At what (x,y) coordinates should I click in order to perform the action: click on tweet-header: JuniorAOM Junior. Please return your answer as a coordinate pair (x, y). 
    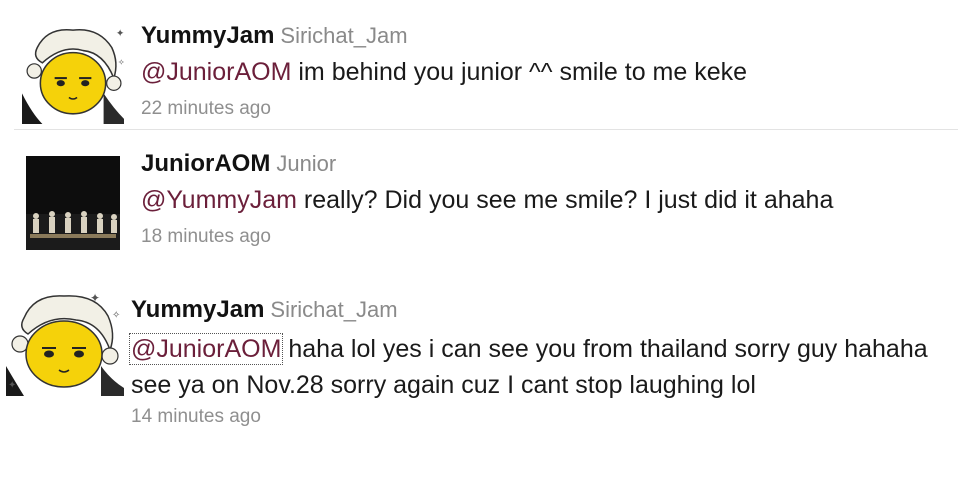
    Looking at the image, I should click on (238, 164).